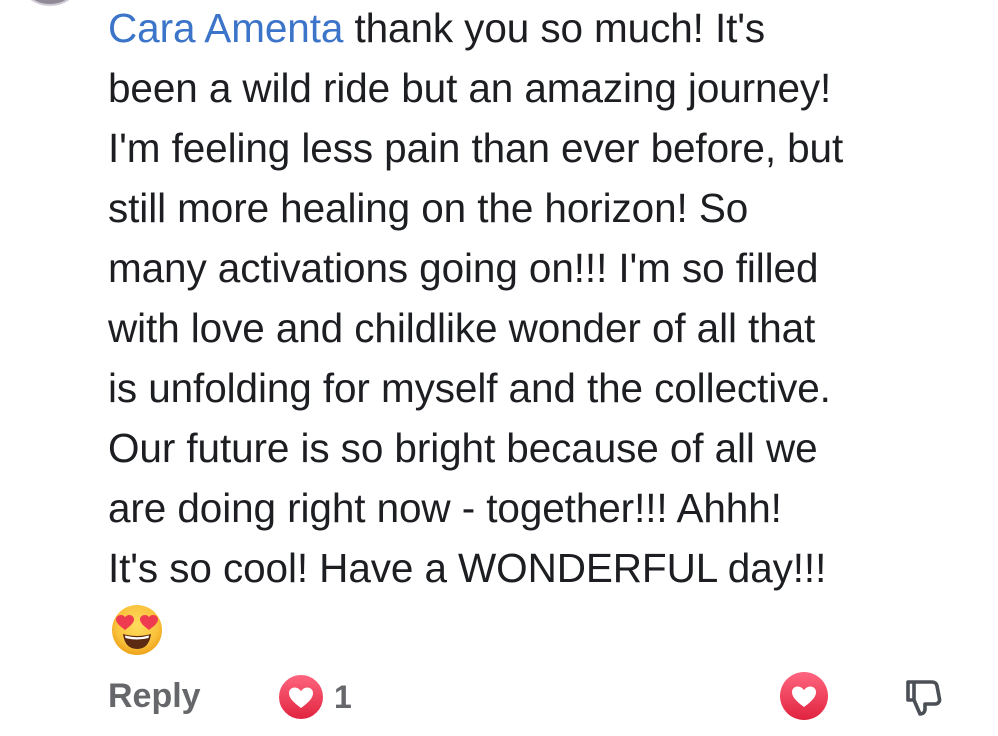 The width and height of the screenshot is (998, 736). I want to click on comment-line: It's so cool! Have a WONDERFUL day!!!, so click(467, 568).